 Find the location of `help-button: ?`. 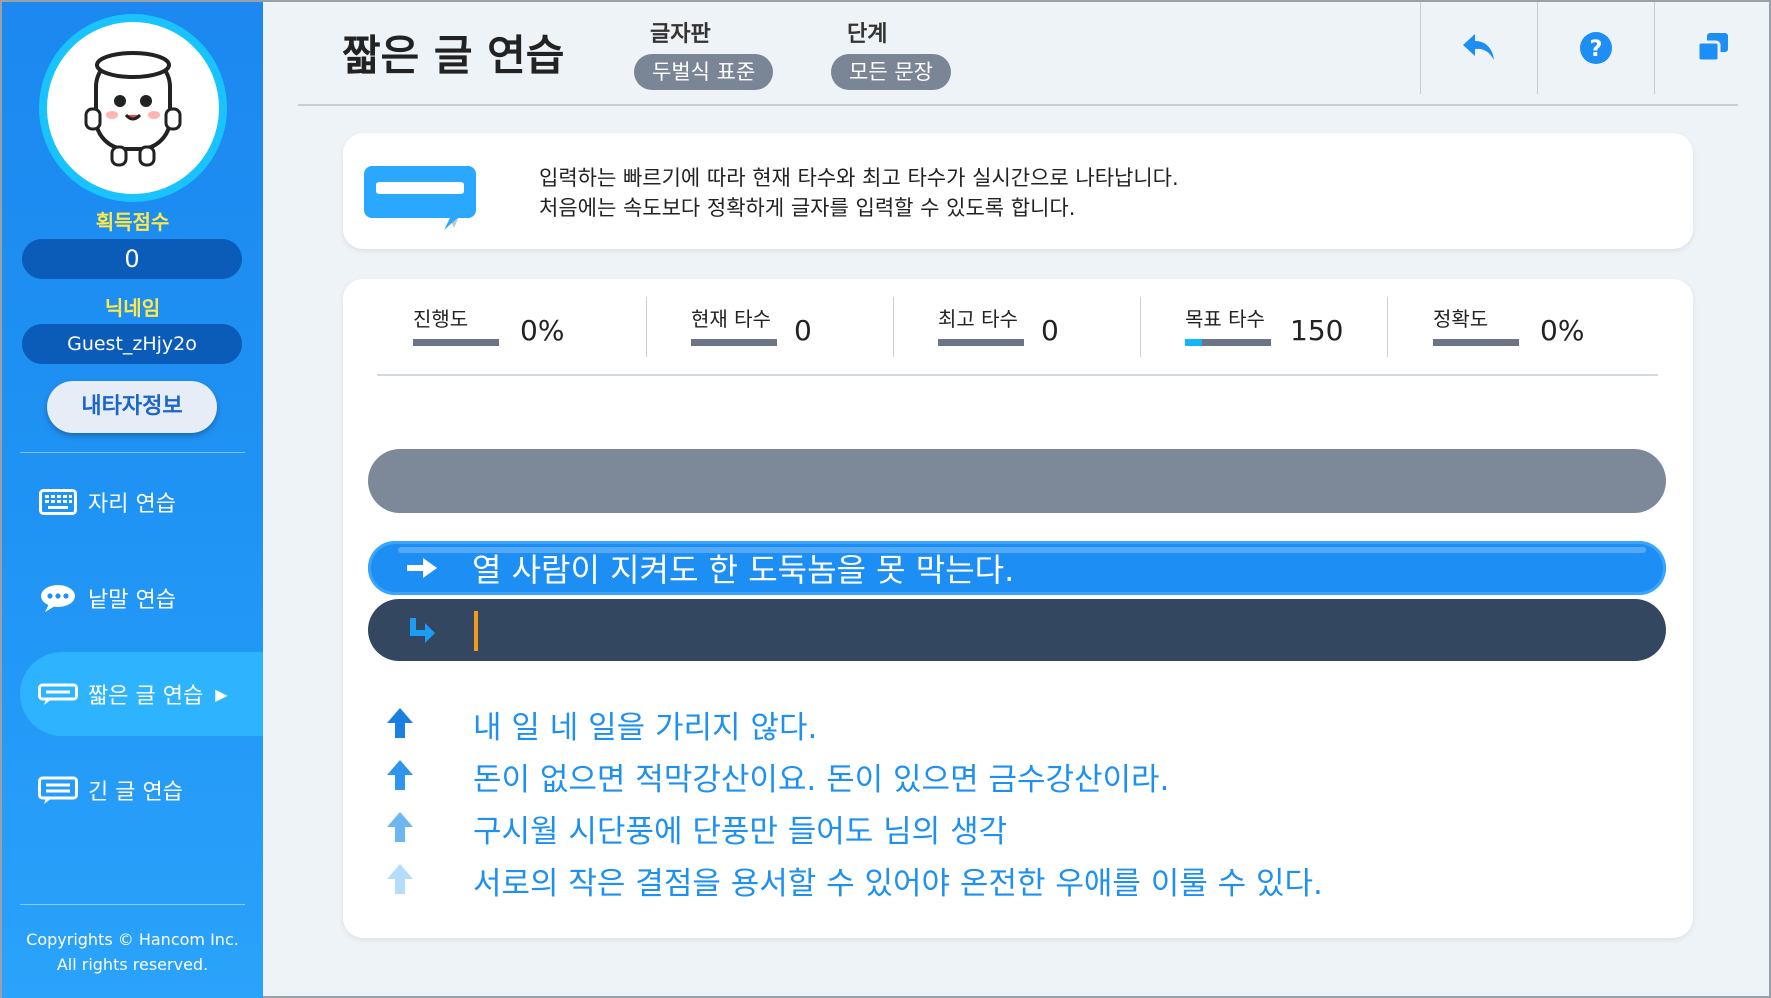

help-button: ? is located at coordinates (1595, 48).